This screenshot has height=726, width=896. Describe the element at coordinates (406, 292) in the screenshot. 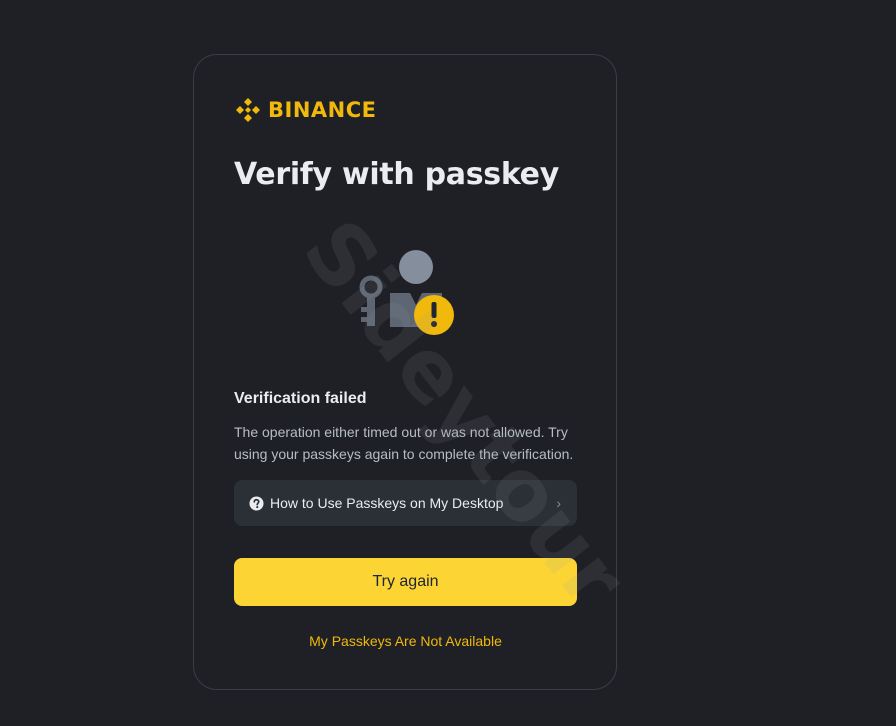

I see `passkey-warning-icon` at that location.